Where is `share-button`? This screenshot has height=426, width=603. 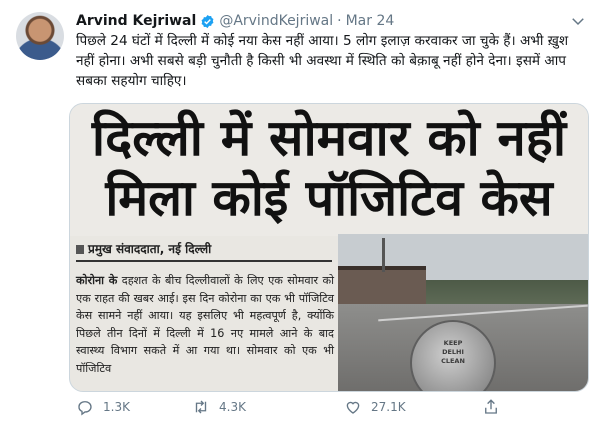 share-button is located at coordinates (495, 407).